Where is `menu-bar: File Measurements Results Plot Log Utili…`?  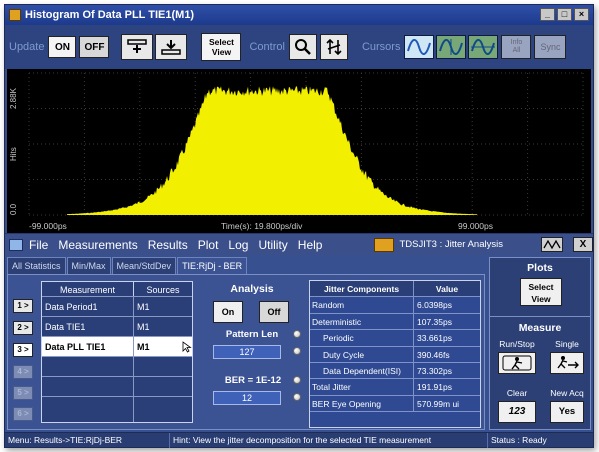 menu-bar: File Measurements Results Plot Log Utili… is located at coordinates (299, 244).